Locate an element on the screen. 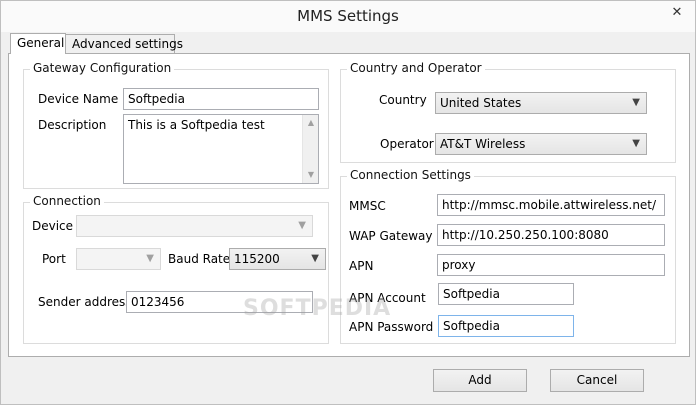 The image size is (696, 405). title-bar: MMS Settings ✕ is located at coordinates (348, 16).